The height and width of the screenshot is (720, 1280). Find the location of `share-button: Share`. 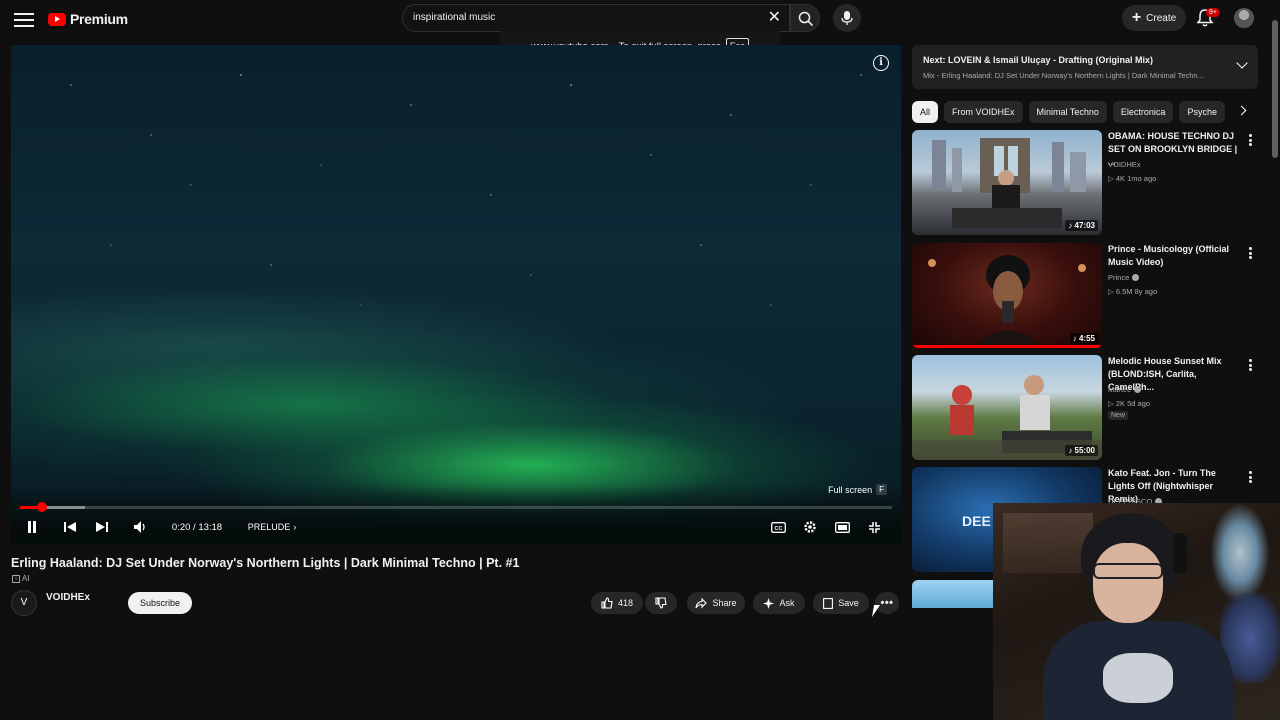

share-button: Share is located at coordinates (716, 603).